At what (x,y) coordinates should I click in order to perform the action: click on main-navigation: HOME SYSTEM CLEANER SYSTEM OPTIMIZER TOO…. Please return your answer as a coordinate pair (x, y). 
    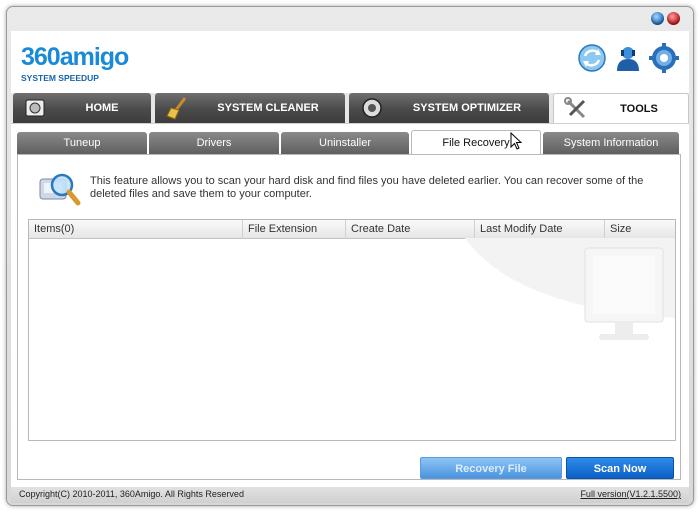
    Looking at the image, I should click on (350, 108).